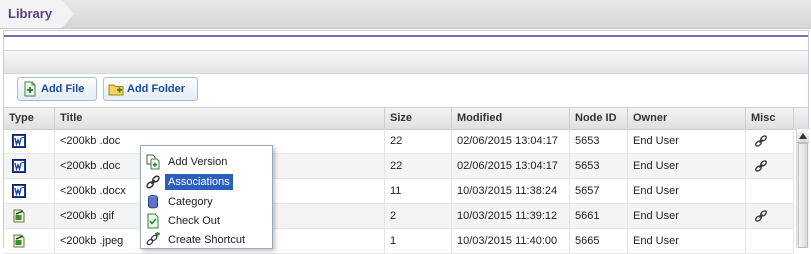 The height and width of the screenshot is (254, 811). What do you see at coordinates (405, 14) in the screenshot?
I see `tab-bar: Library` at bounding box center [405, 14].